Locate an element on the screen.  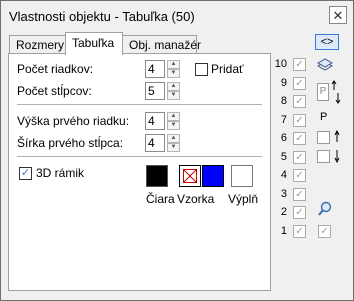
magnifier-icon is located at coordinates (325, 209).